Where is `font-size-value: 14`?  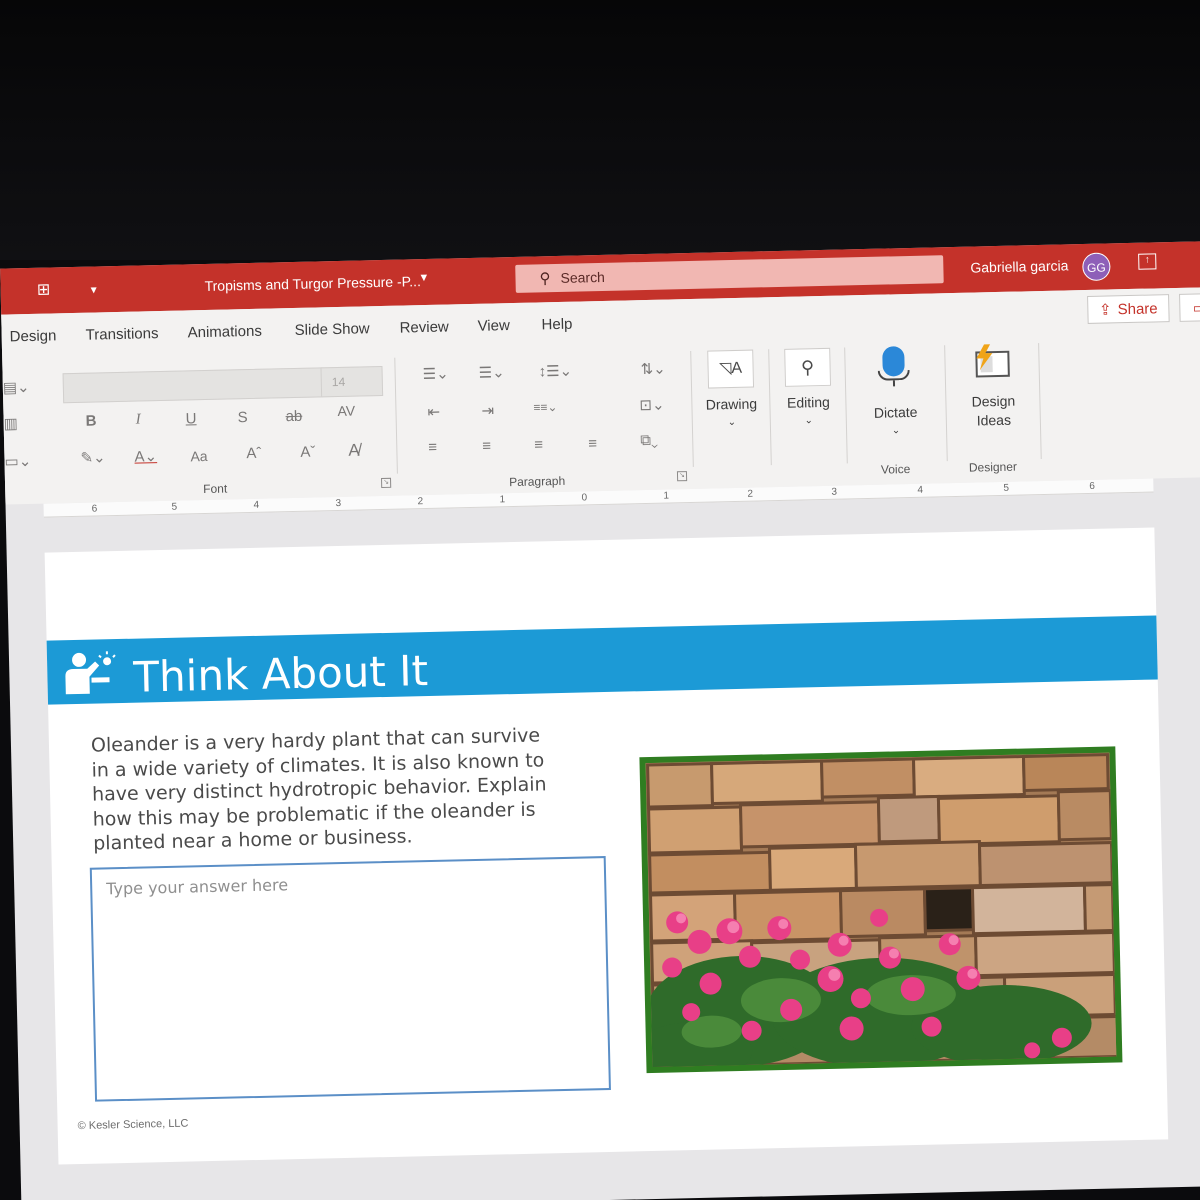
font-size-value: 14 is located at coordinates (338, 382).